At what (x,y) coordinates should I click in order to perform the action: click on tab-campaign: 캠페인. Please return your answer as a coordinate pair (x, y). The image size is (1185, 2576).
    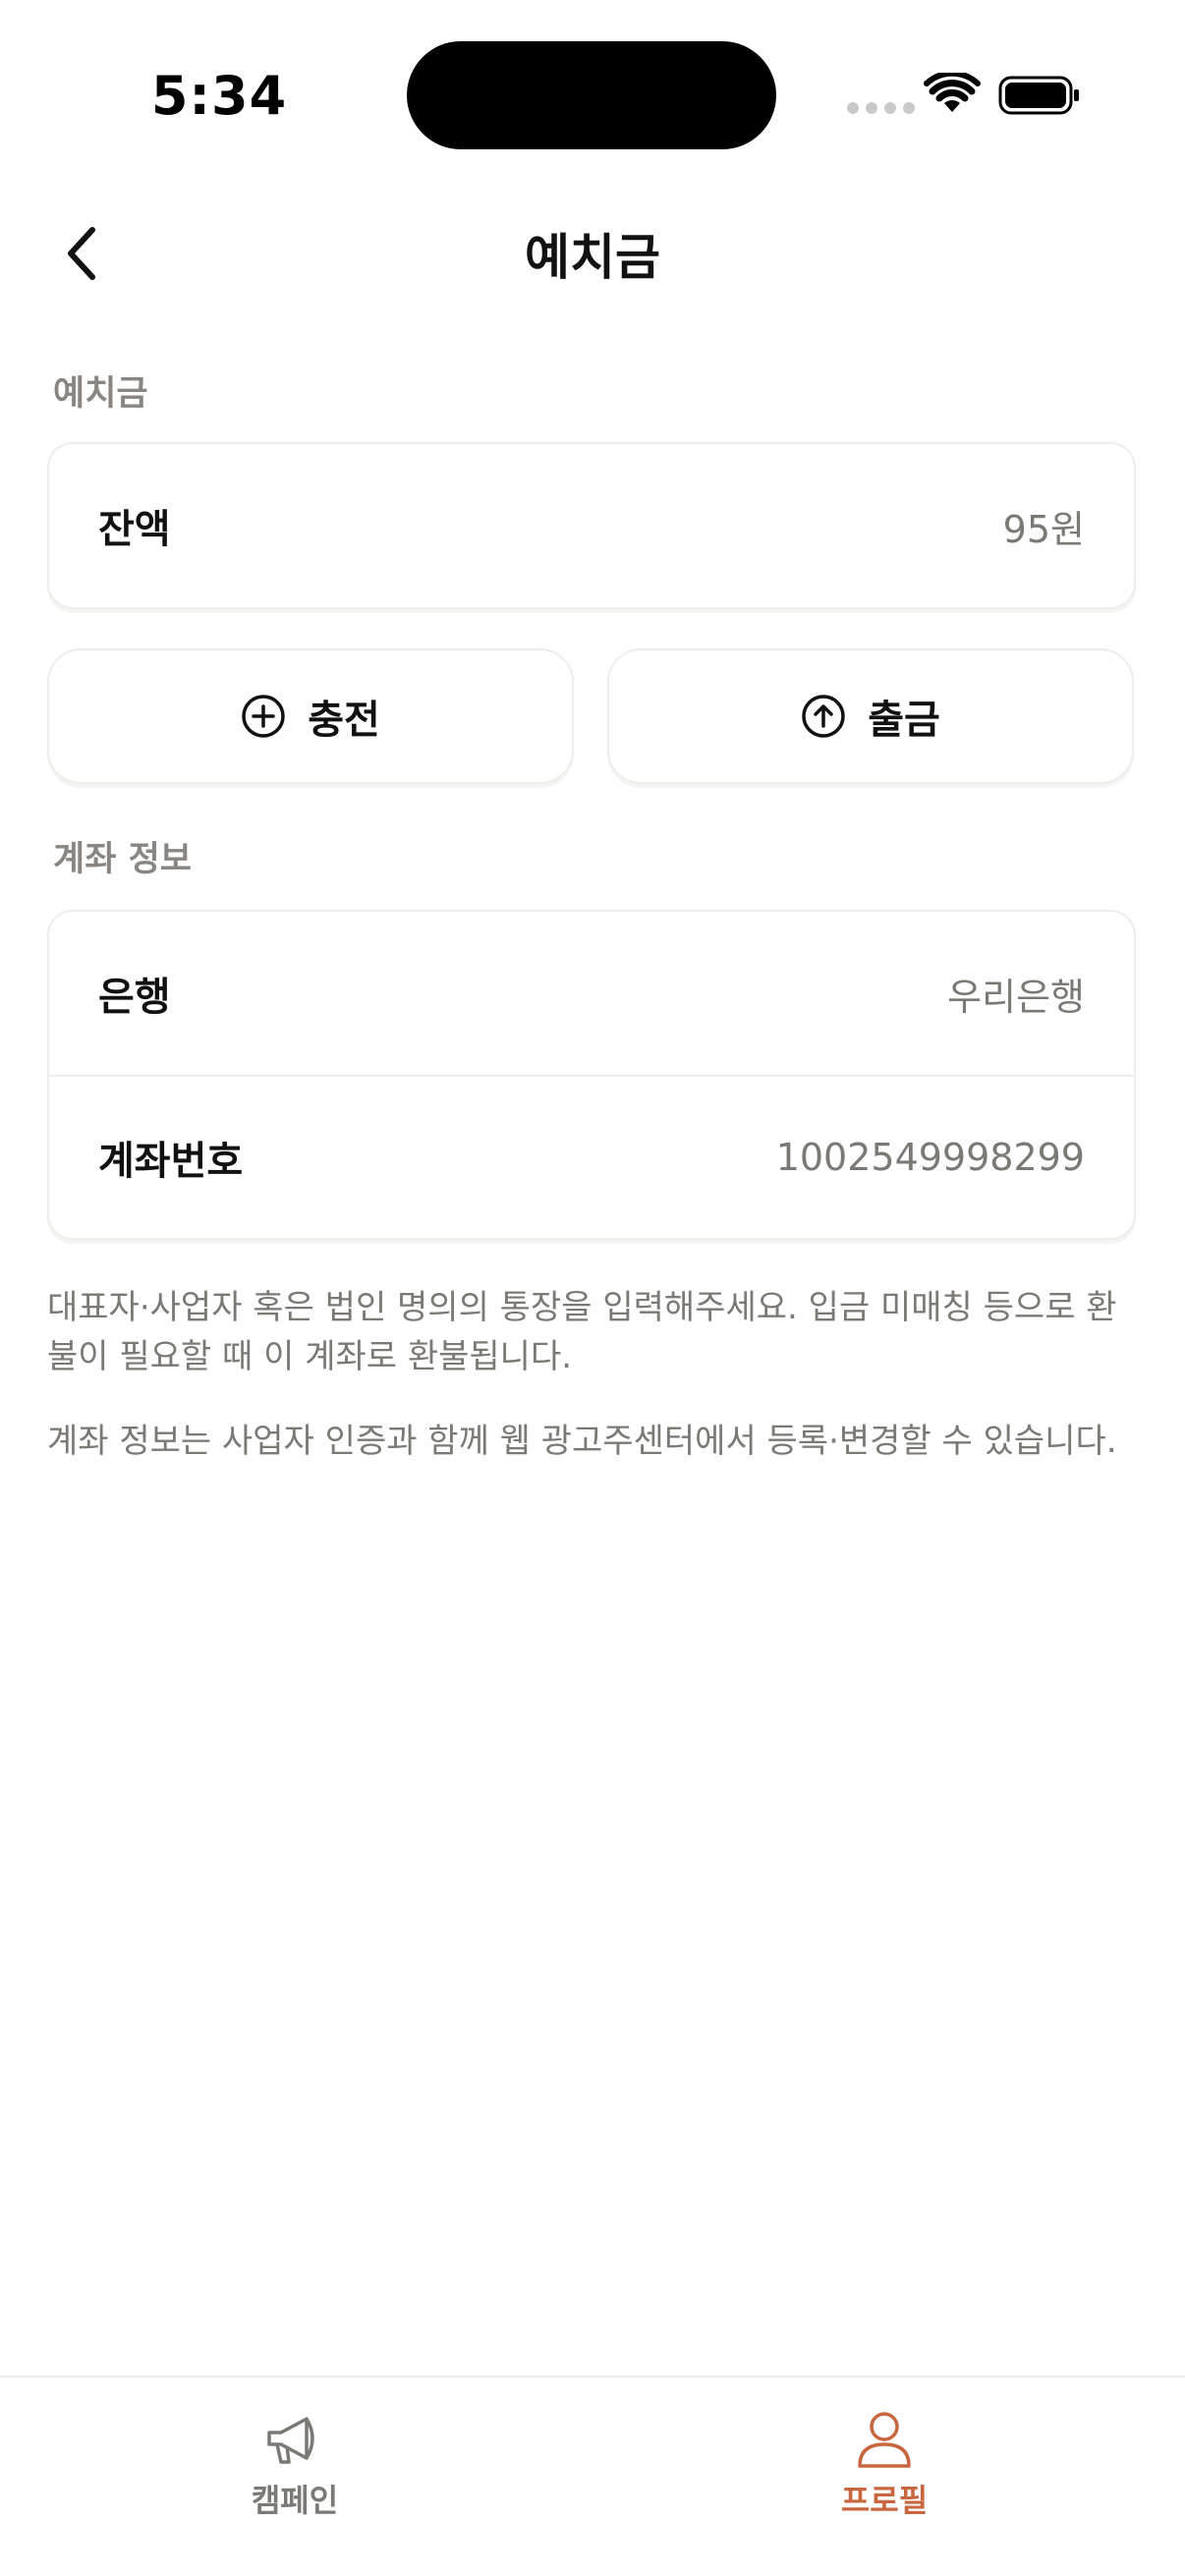
    Looking at the image, I should click on (294, 2466).